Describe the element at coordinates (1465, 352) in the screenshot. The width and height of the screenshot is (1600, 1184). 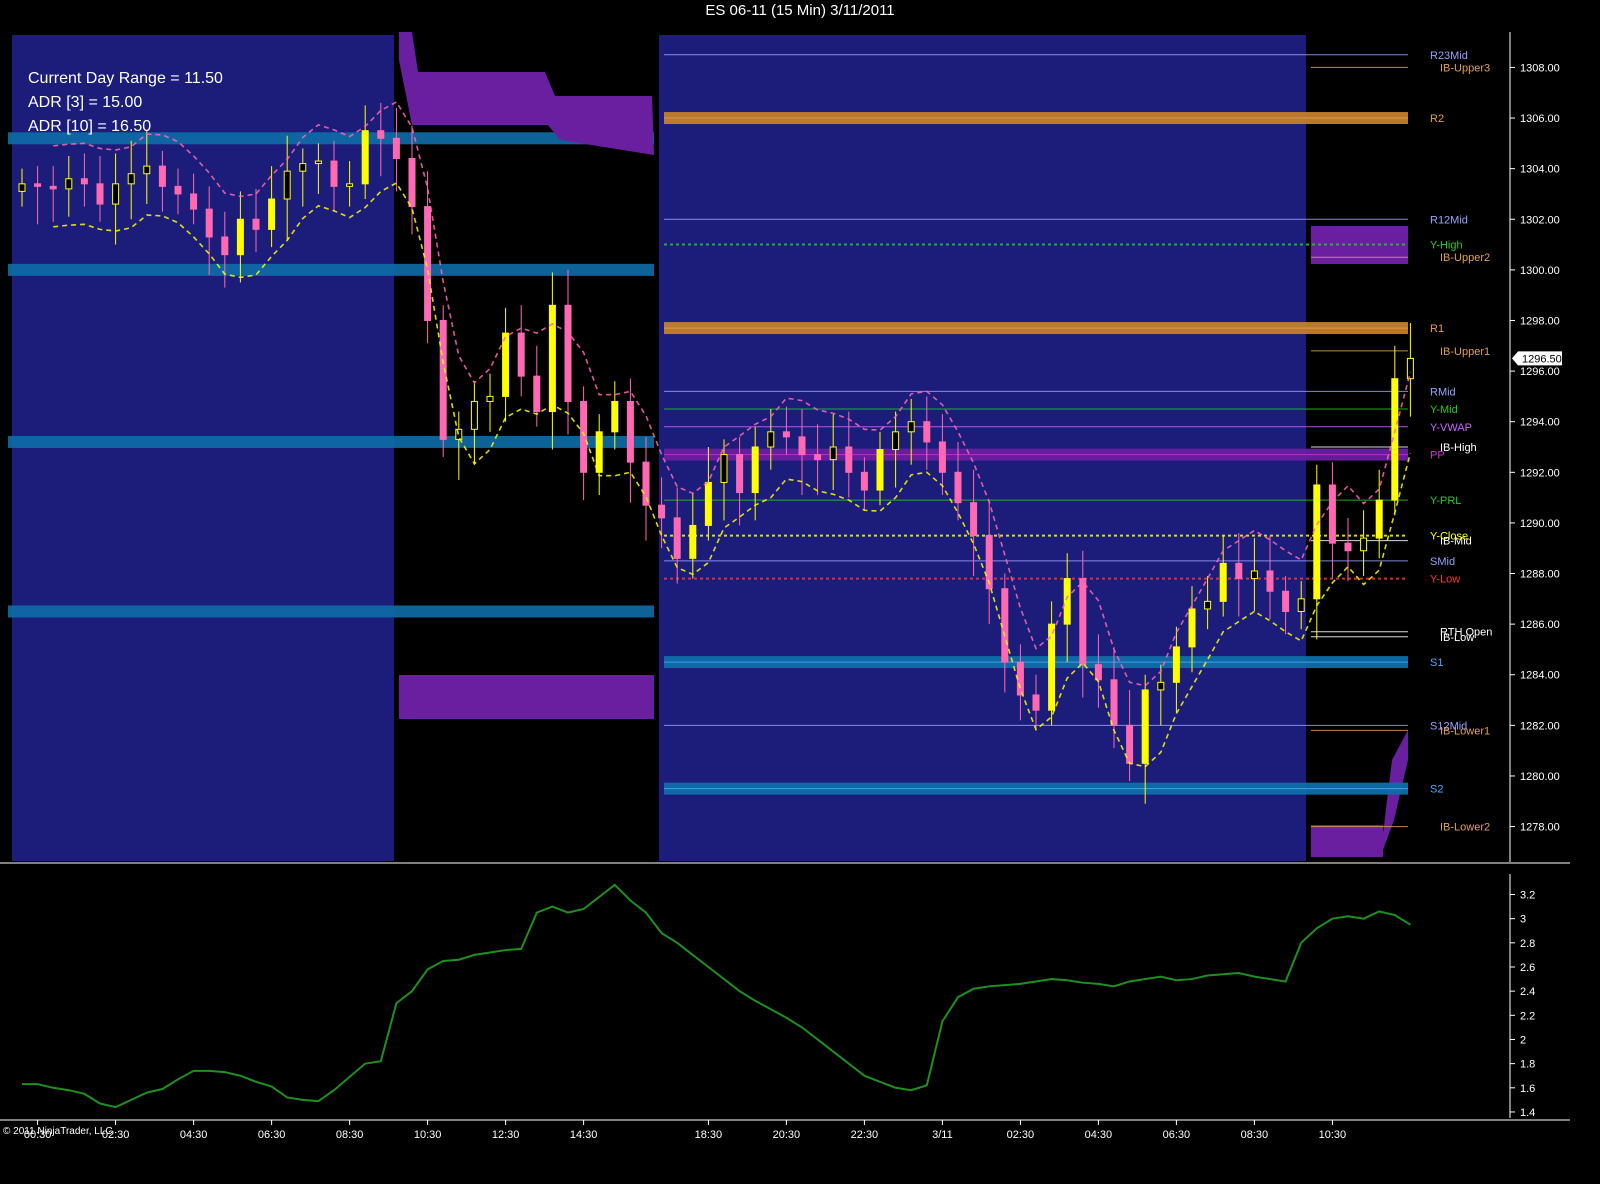
I see `level-label-ib-upper1: IB-Upper1` at that location.